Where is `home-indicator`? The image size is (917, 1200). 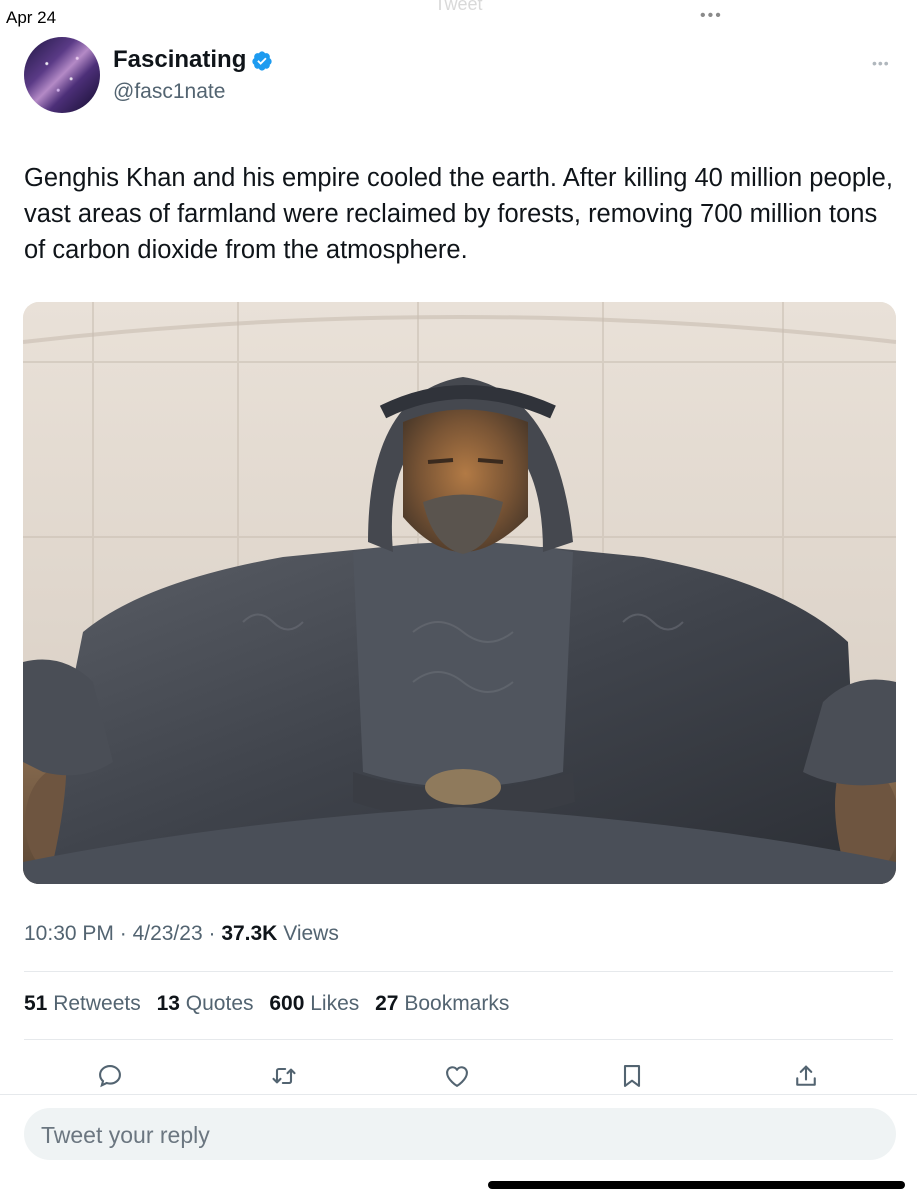 home-indicator is located at coordinates (696, 1185).